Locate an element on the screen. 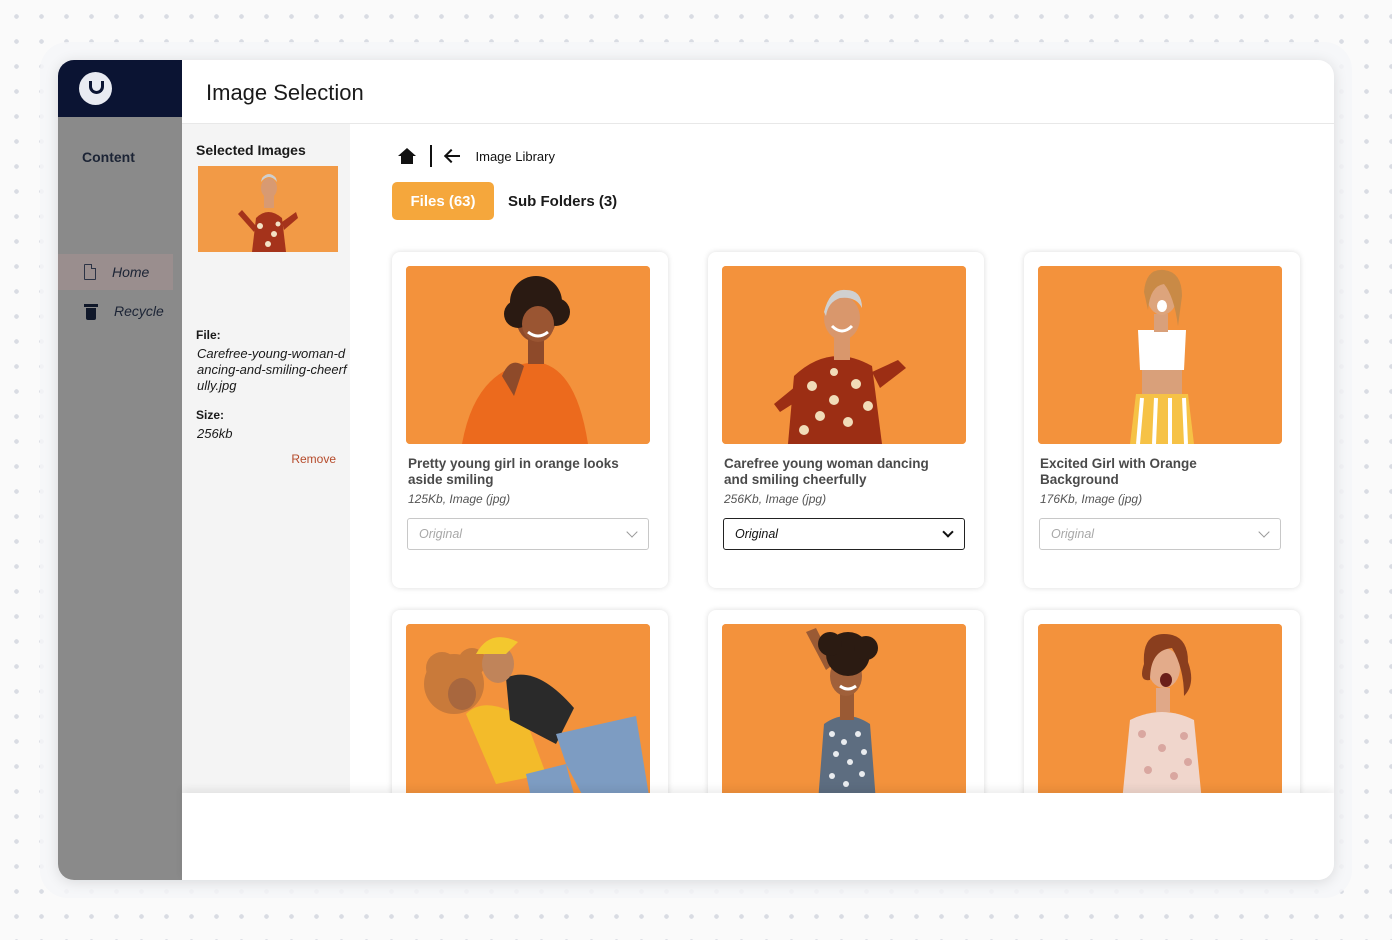 This screenshot has height=940, width=1392. page-header: Image Selection is located at coordinates (758, 92).